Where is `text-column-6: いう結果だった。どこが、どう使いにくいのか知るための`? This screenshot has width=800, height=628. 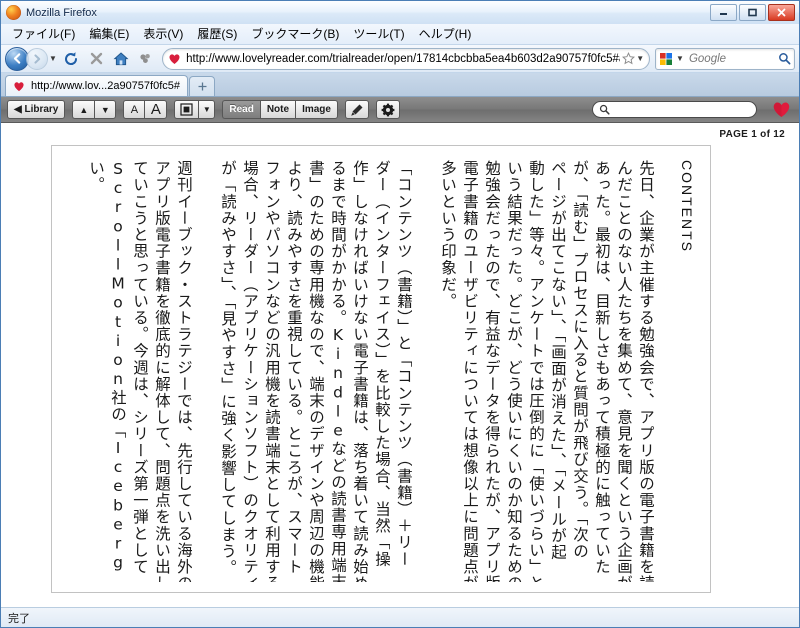
text-column-6: いう結果だった。どこが、どう使いにくいのか知るための is located at coordinates (513, 371).